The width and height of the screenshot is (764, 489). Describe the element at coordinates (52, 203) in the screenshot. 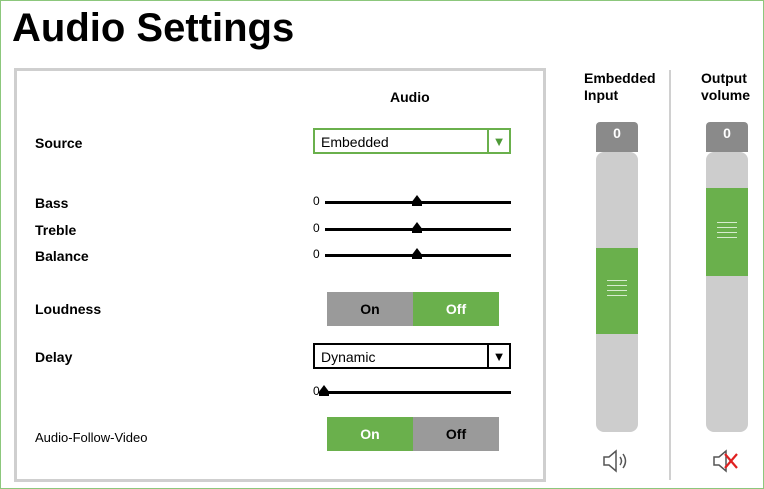

I see `bass-label: Bass` at that location.